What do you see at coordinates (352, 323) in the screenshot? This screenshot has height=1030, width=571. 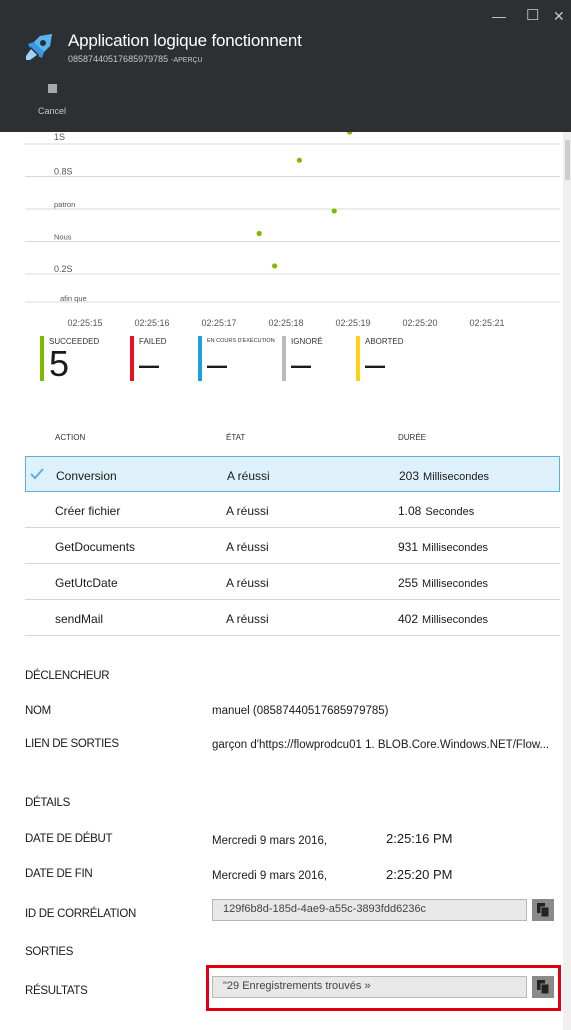 I see `chart-x-tick-label: 02:25:19` at bounding box center [352, 323].